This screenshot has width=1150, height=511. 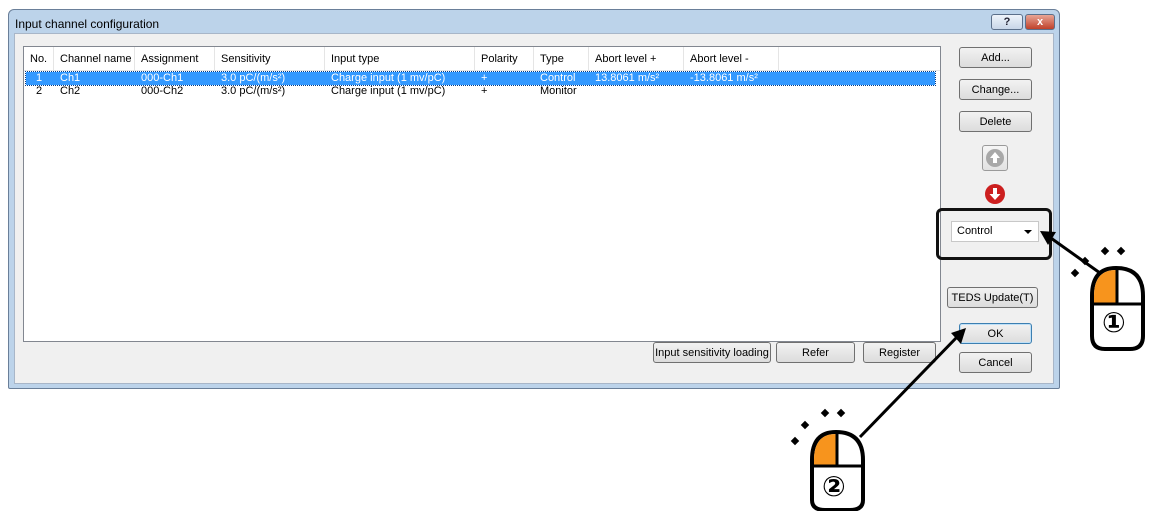 I want to click on step-2-label: ②, so click(x=834, y=486).